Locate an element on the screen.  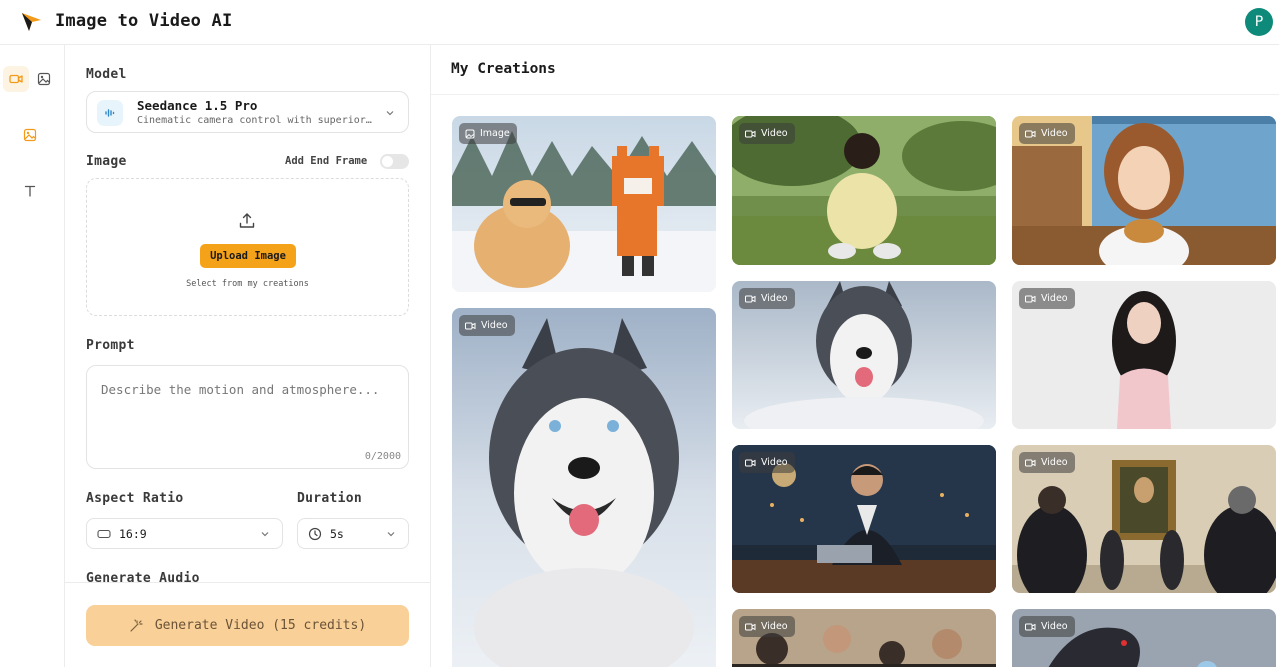
clock-icon is located at coordinates (315, 534).